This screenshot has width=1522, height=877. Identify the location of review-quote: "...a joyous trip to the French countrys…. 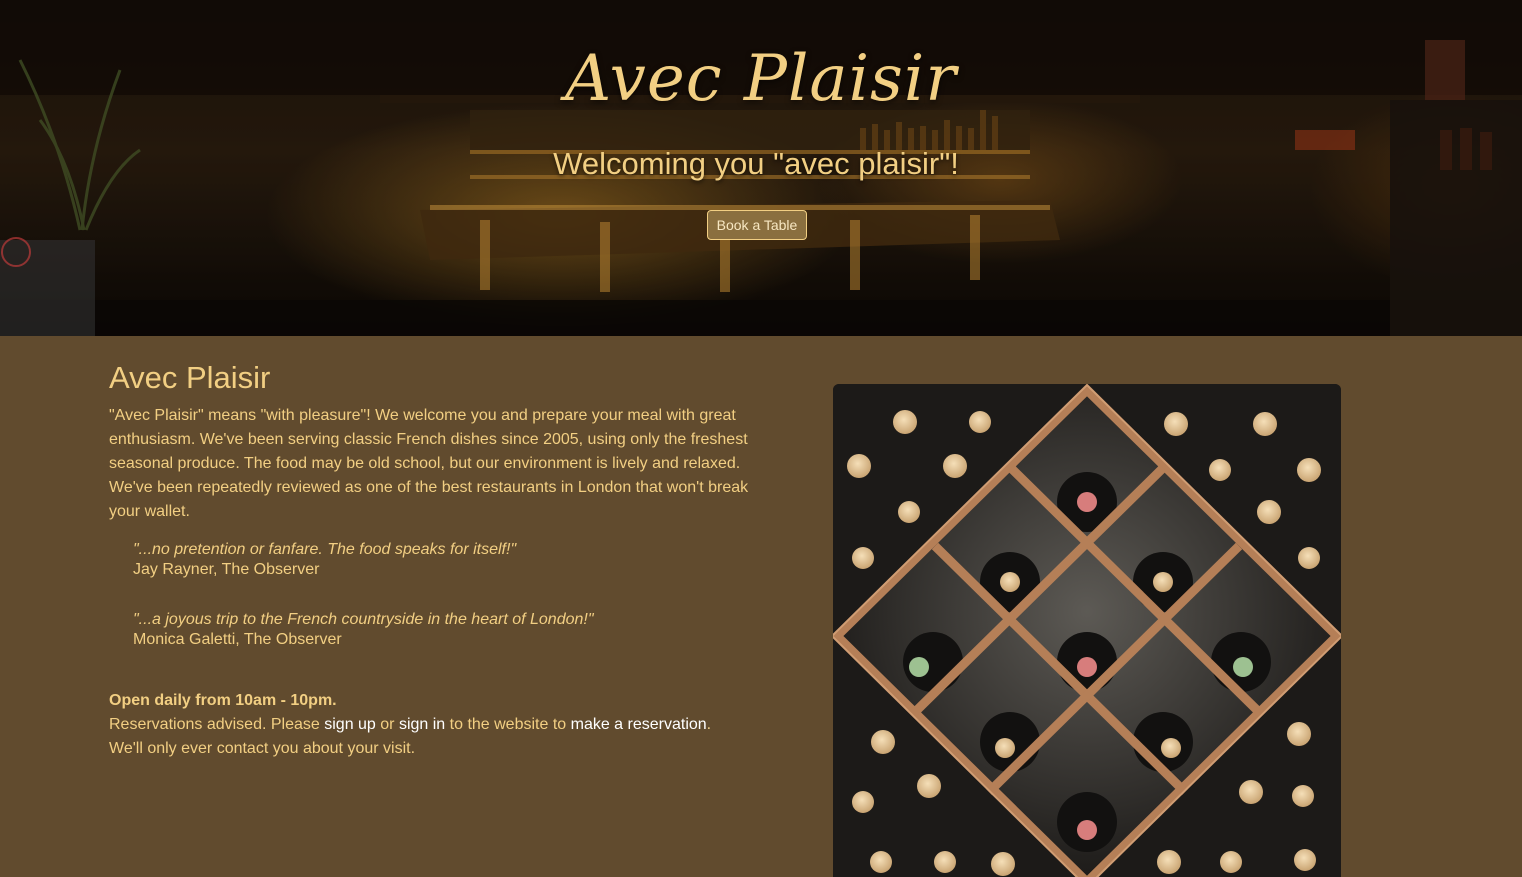
(443, 630).